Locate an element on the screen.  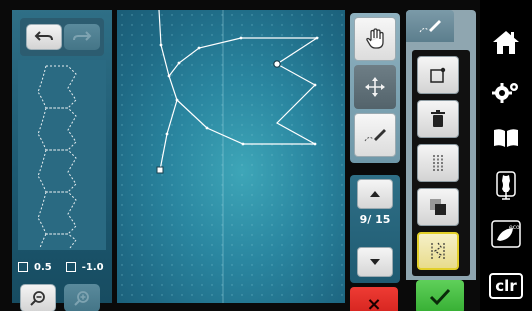
stitch-options-list is located at coordinates (441, 163).